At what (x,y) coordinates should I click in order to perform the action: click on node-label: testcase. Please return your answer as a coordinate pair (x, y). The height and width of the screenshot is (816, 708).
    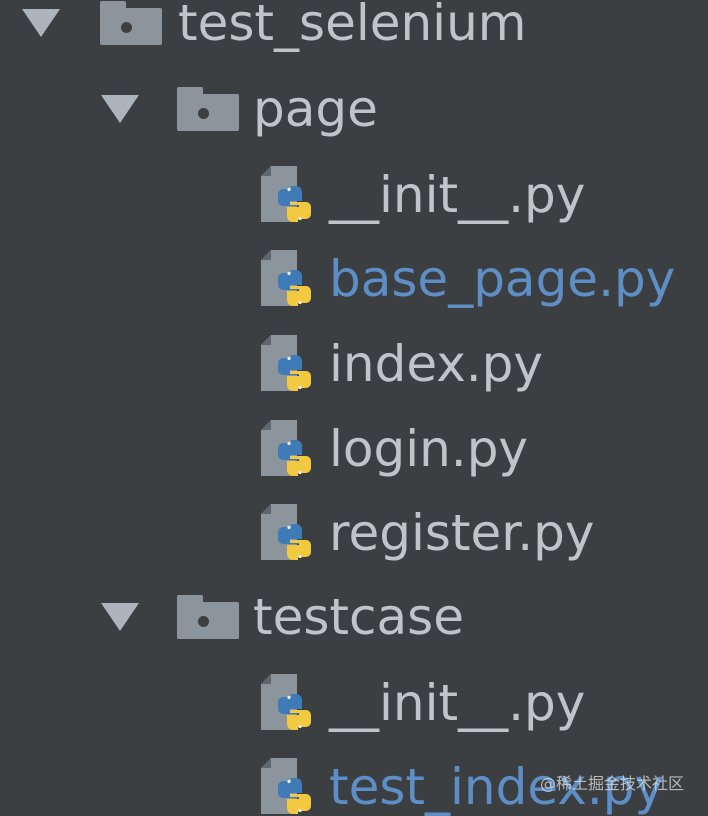
    Looking at the image, I should click on (358, 617).